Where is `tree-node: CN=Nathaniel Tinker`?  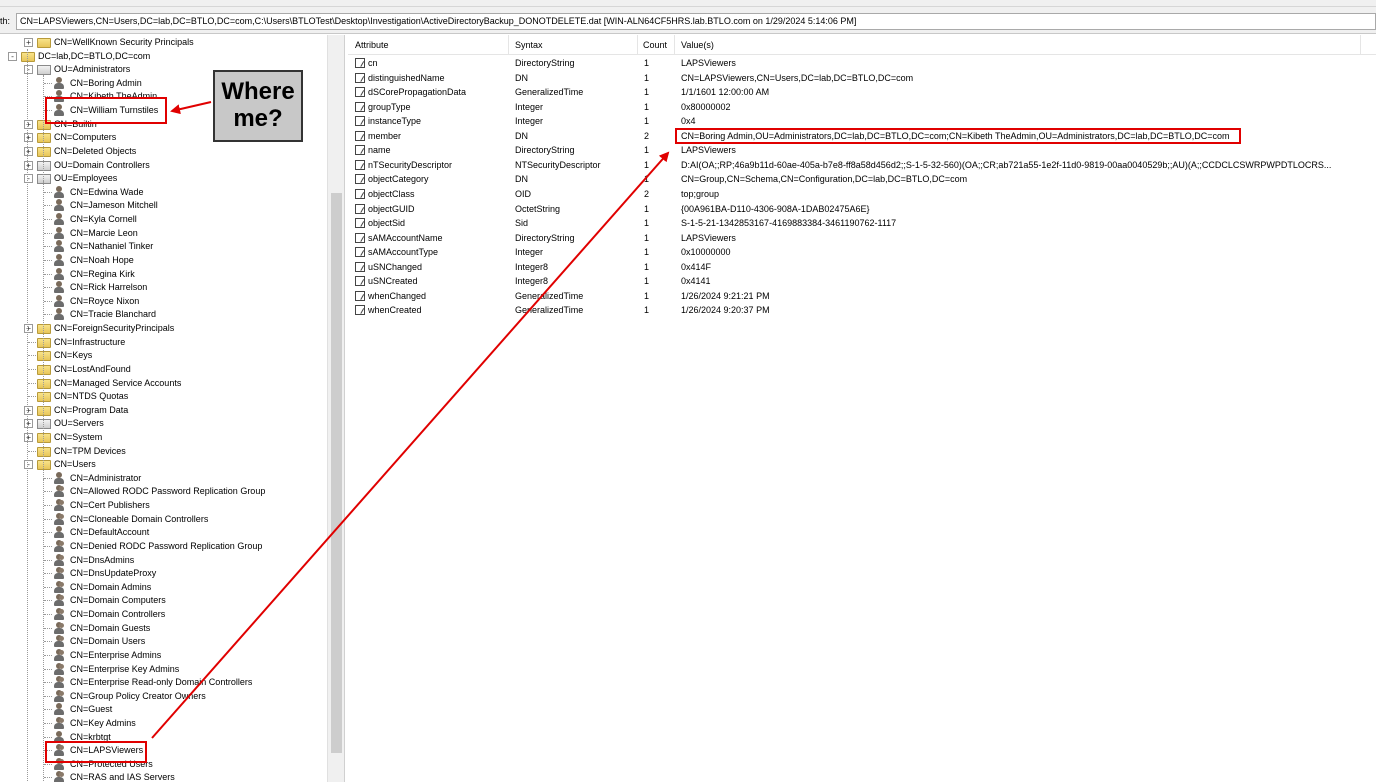
tree-node: CN=Nathaniel Tinker is located at coordinates (163, 246).